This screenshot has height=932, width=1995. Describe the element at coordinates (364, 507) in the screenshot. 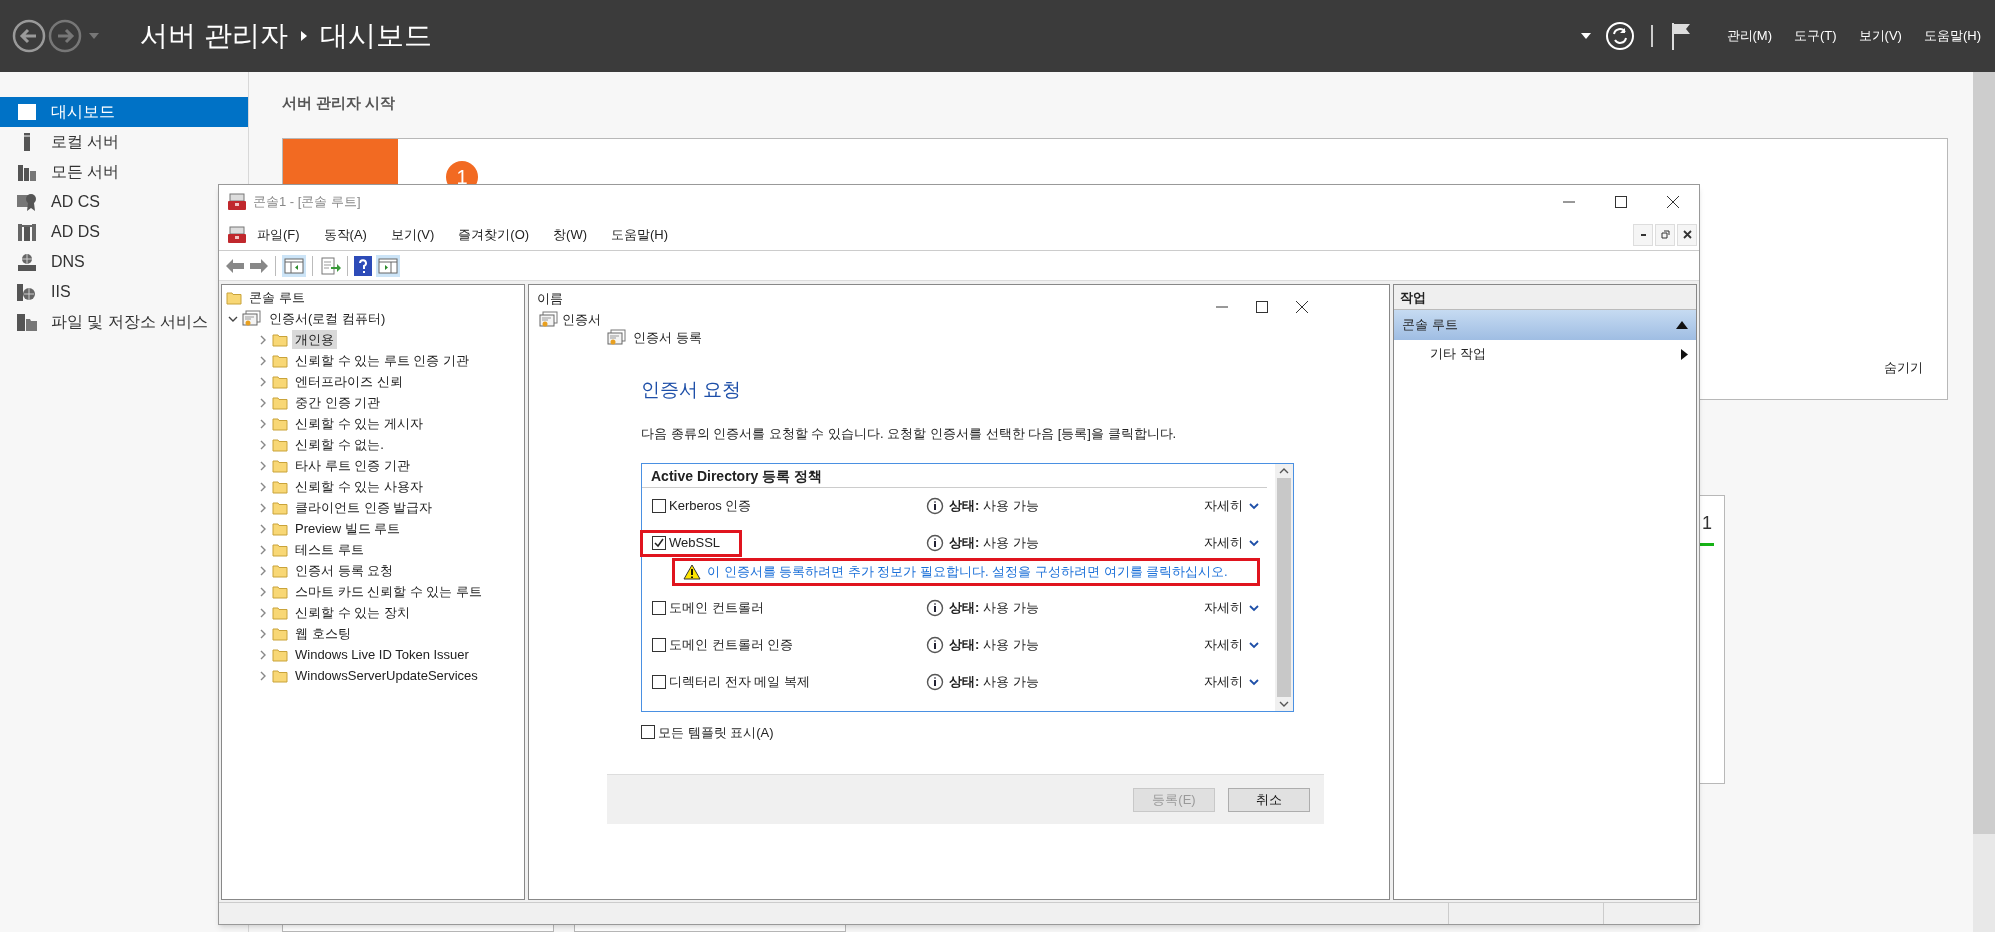

I see `tree-item: 클라이언트 인증 발급자` at that location.